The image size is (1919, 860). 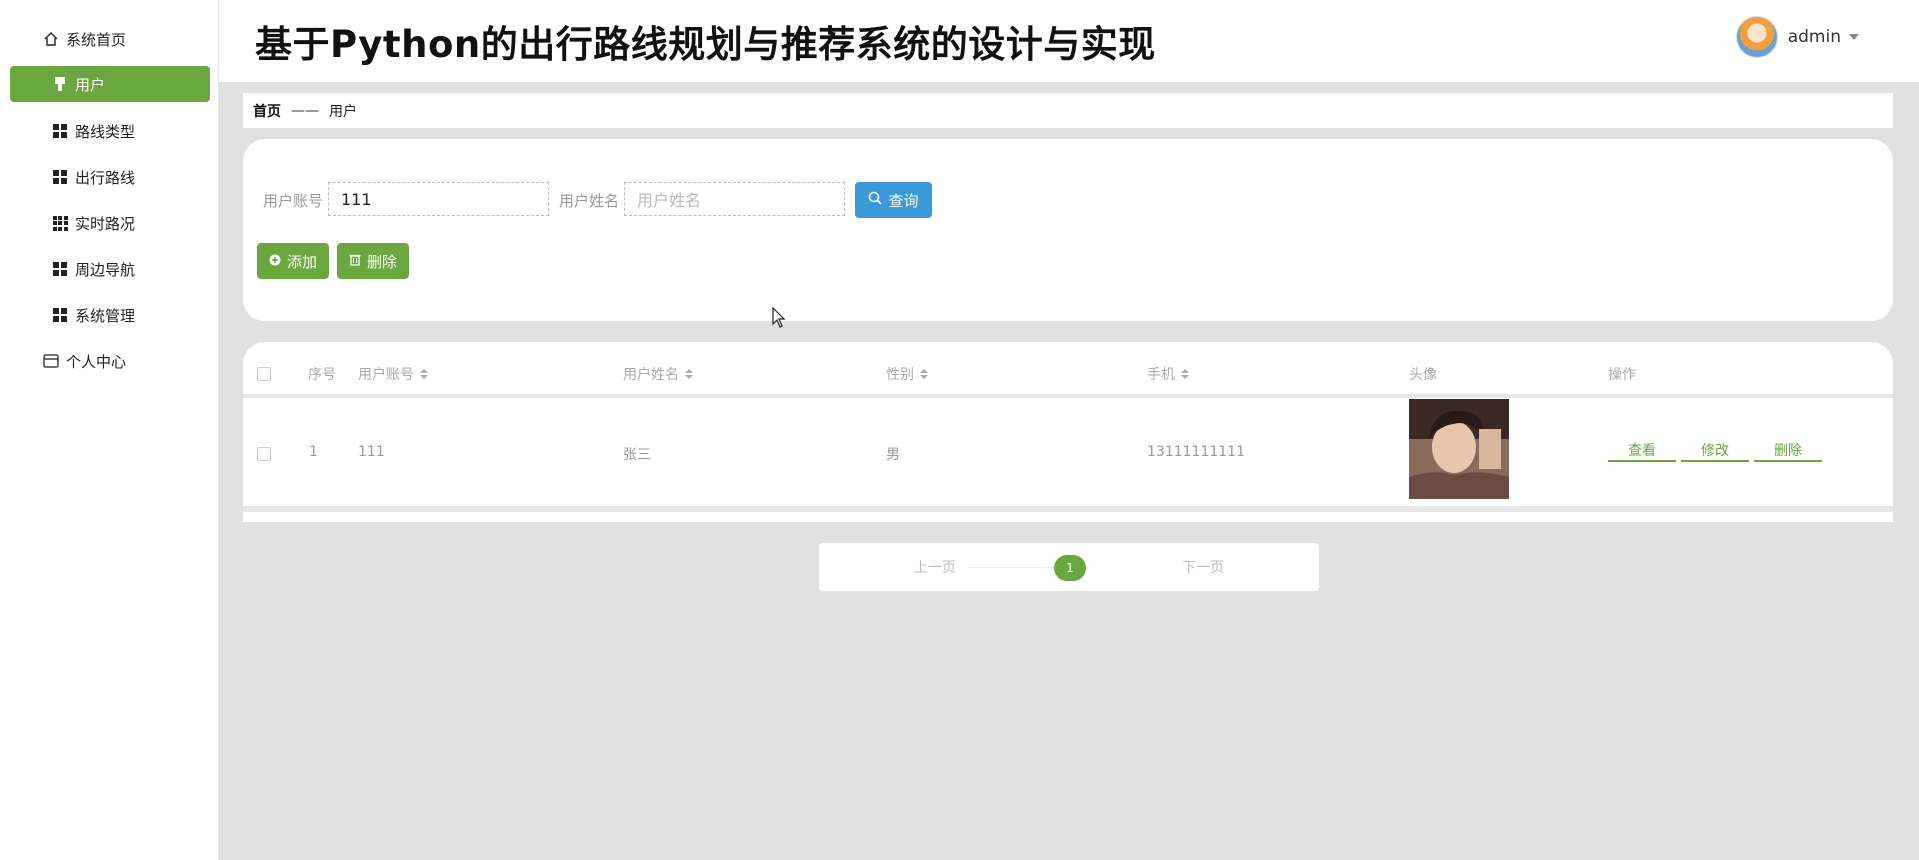 I want to click on view-button: 查看, so click(x=1642, y=451).